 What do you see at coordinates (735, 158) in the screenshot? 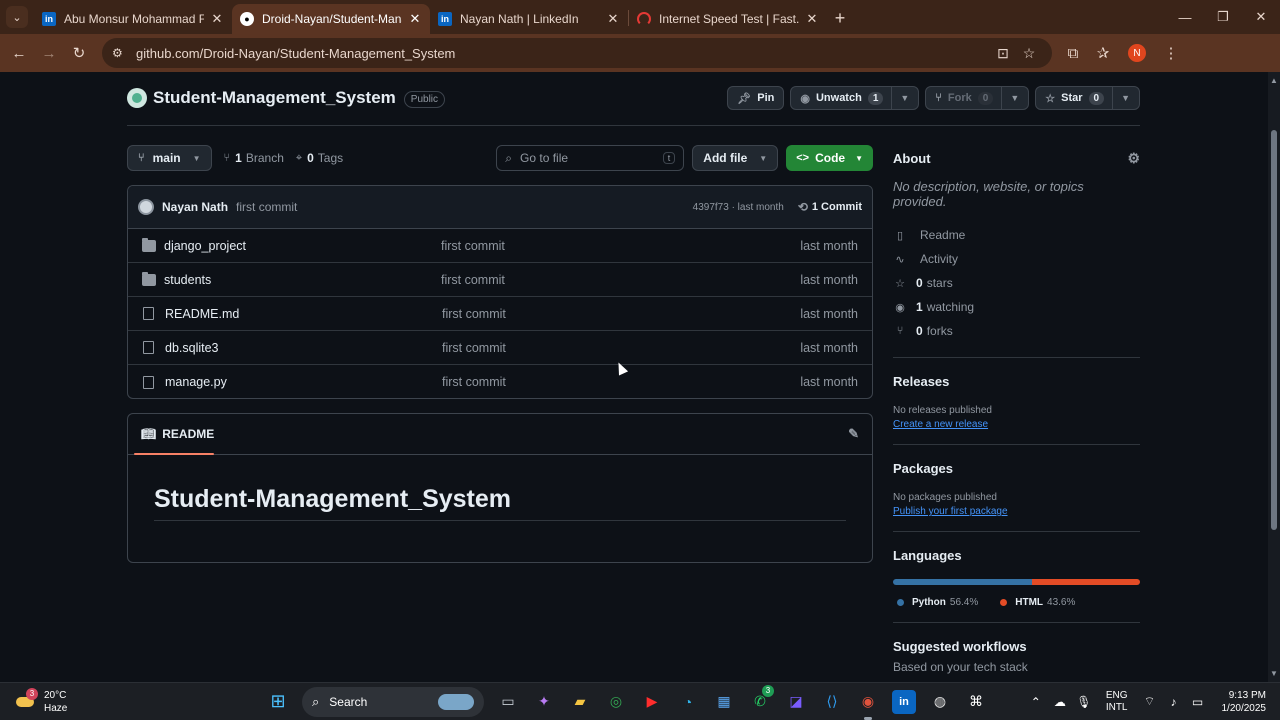
I see `add-file-button: Add file ▼` at bounding box center [735, 158].